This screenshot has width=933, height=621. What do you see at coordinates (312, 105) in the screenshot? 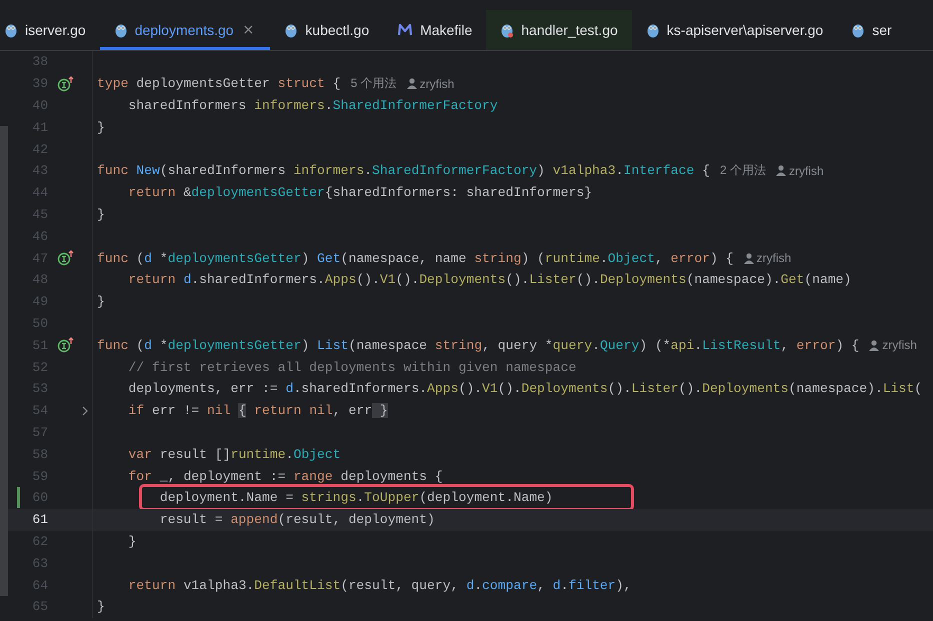
I see `code-line: sharedInformers informers.SharedInformerFactory` at bounding box center [312, 105].